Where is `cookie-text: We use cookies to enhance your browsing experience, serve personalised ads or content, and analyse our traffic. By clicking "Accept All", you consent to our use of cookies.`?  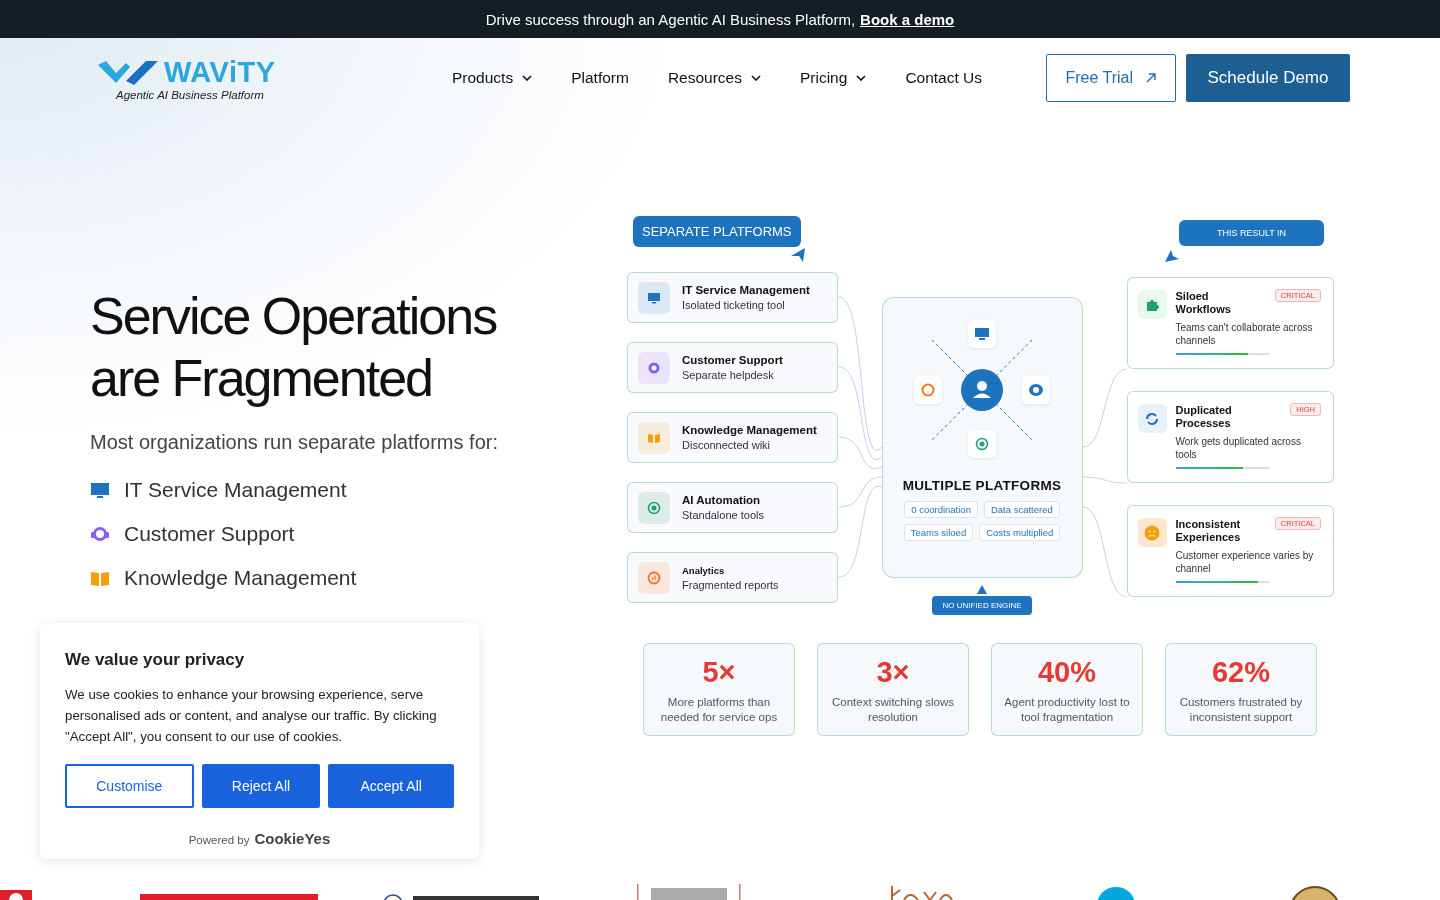
cookie-text: We use cookies to enhance your browsing experience, serve personalised ads or content, and analyse our traffic. By clicking "Accept All", you consent to our use of cookies. is located at coordinates (251, 716).